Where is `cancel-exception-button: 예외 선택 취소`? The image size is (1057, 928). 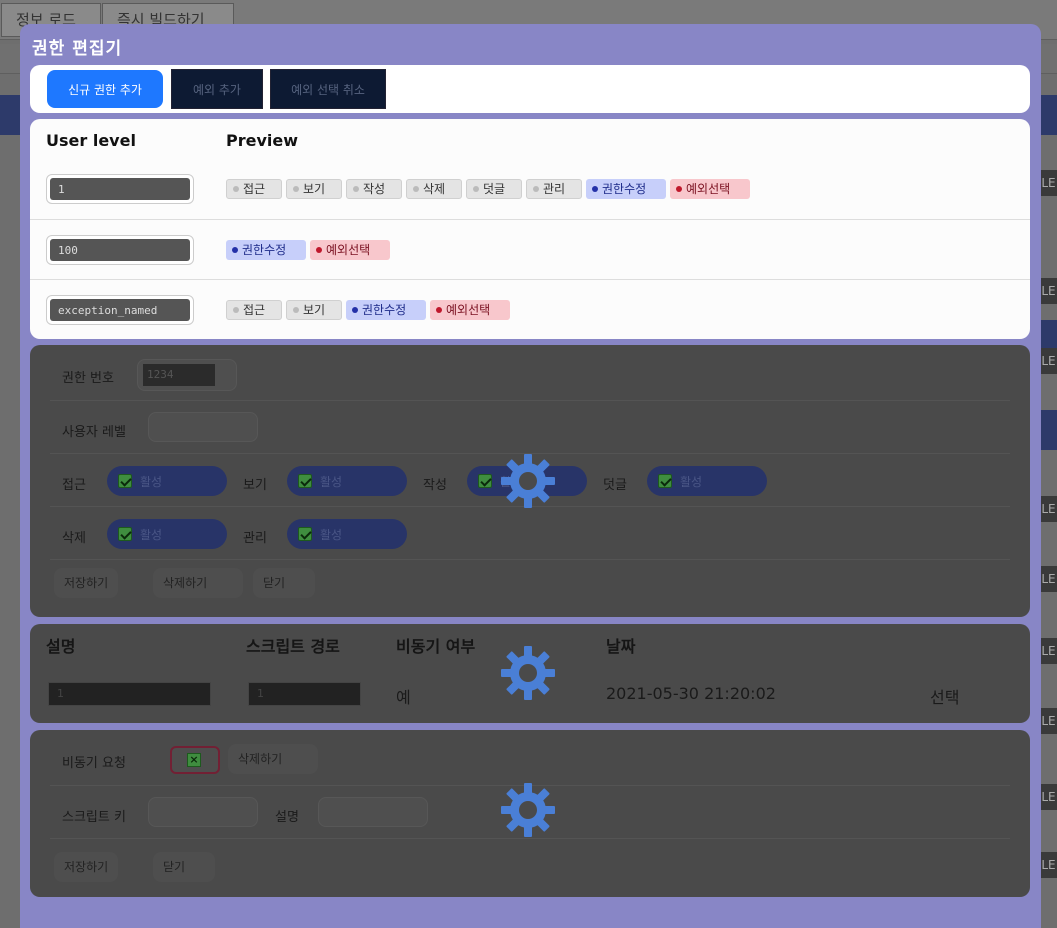
cancel-exception-button: 예외 선택 취소 is located at coordinates (328, 89).